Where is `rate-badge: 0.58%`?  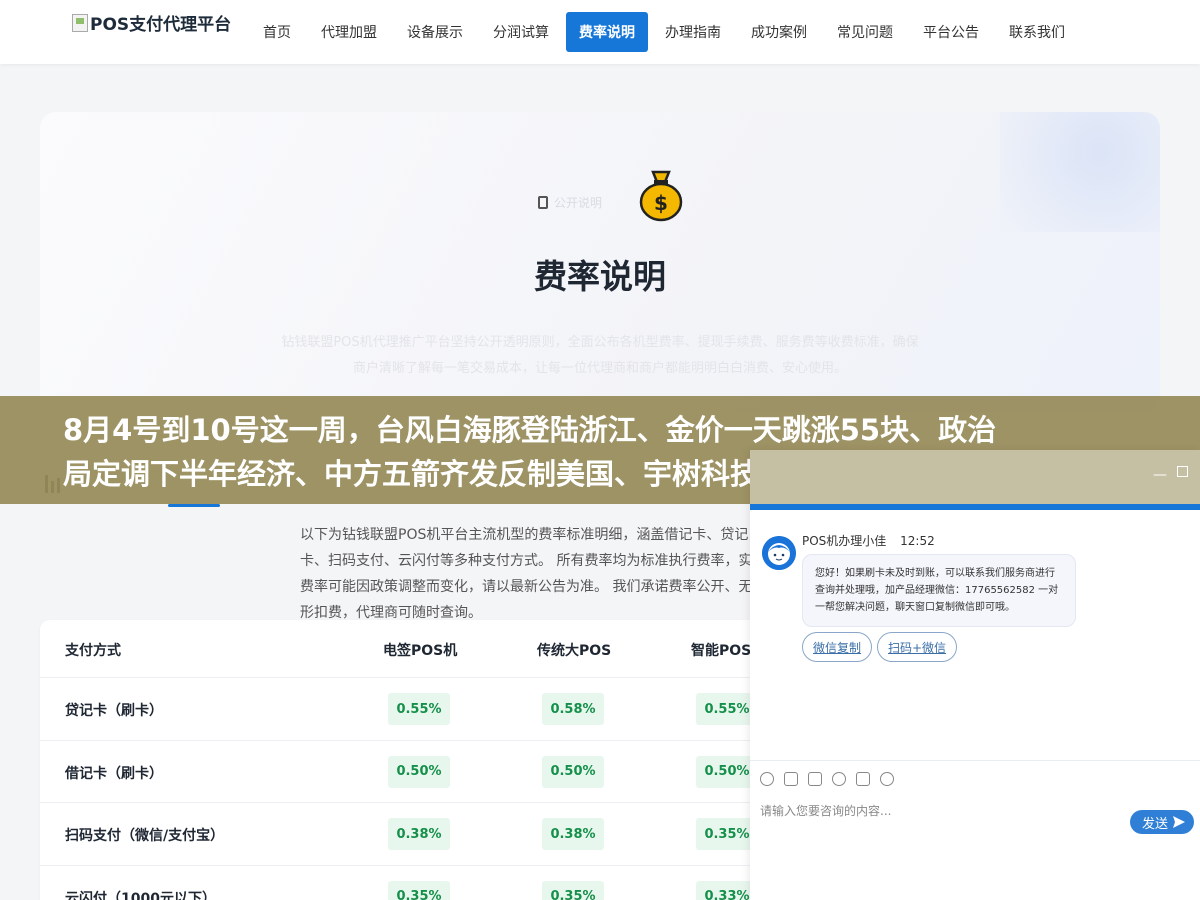
rate-badge: 0.58% is located at coordinates (573, 709).